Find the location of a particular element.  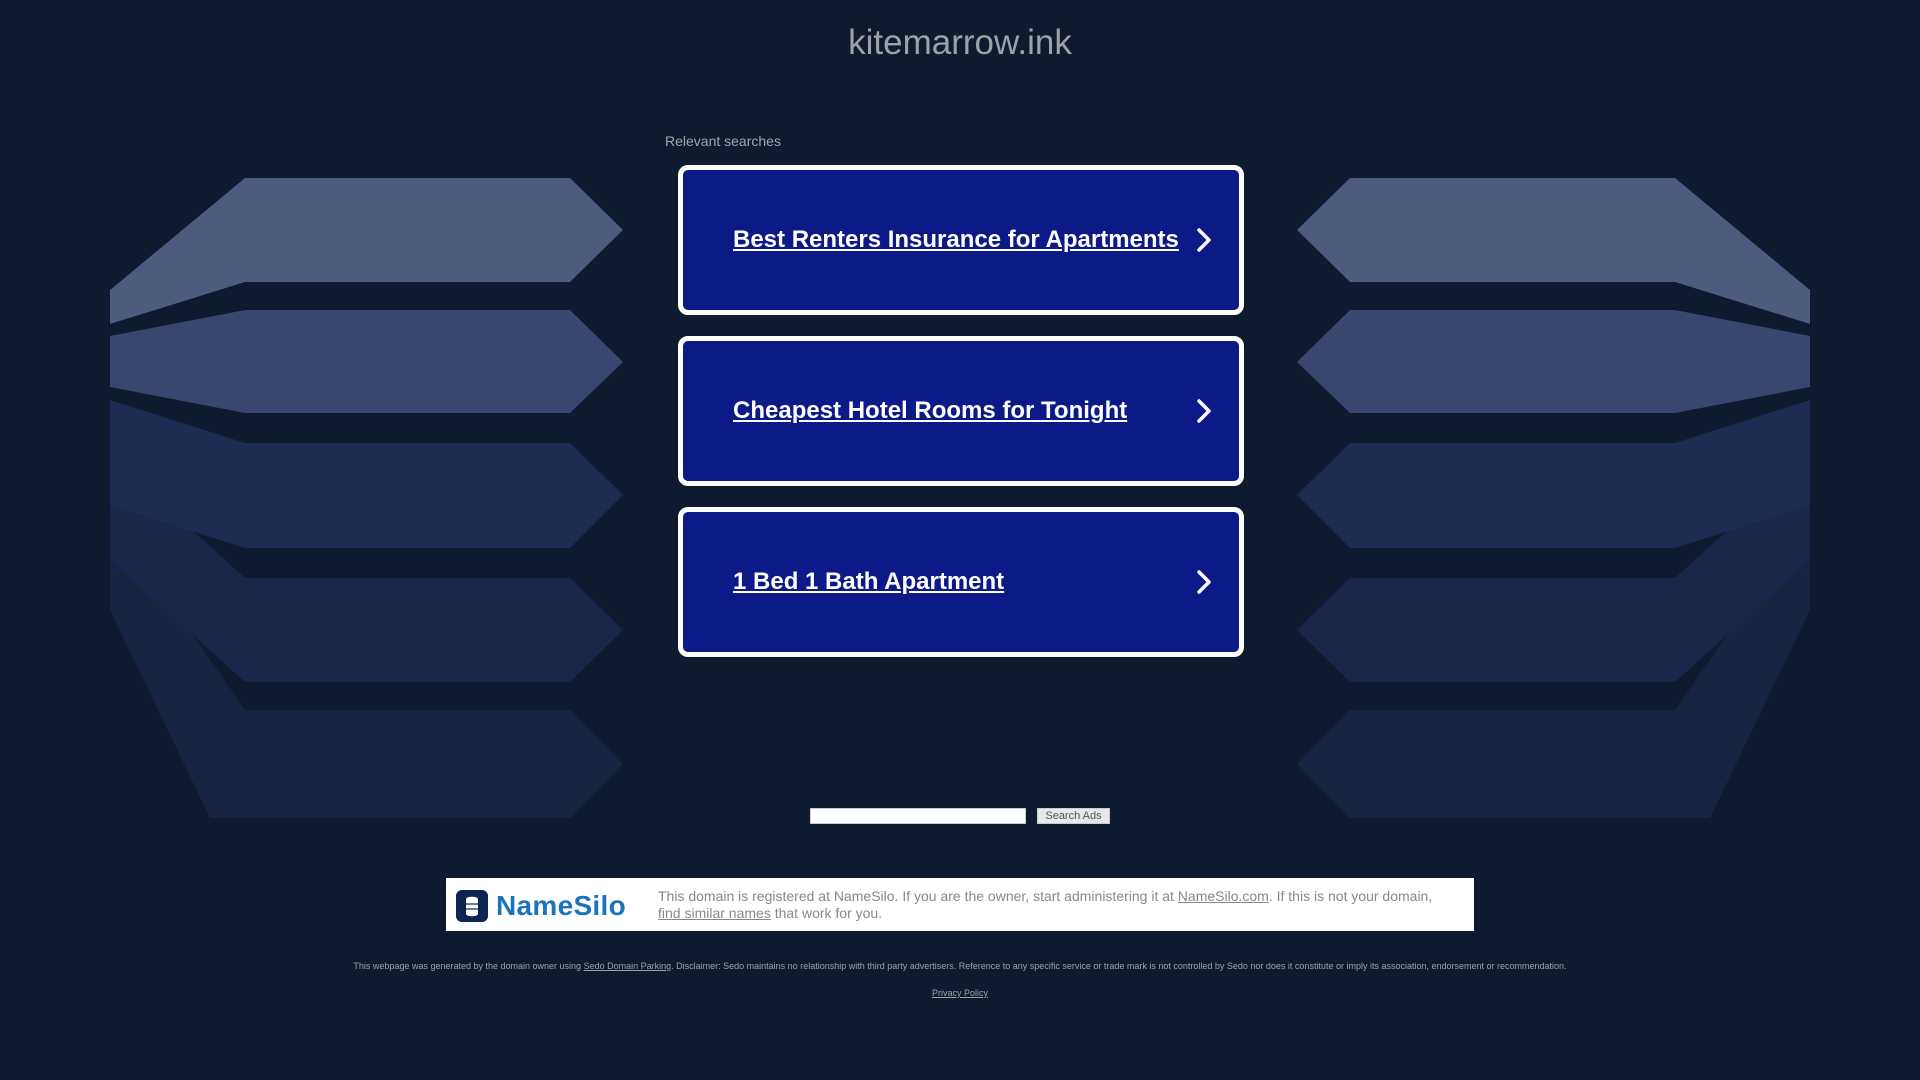

registrar-text-3: that work for you. is located at coordinates (826, 913).